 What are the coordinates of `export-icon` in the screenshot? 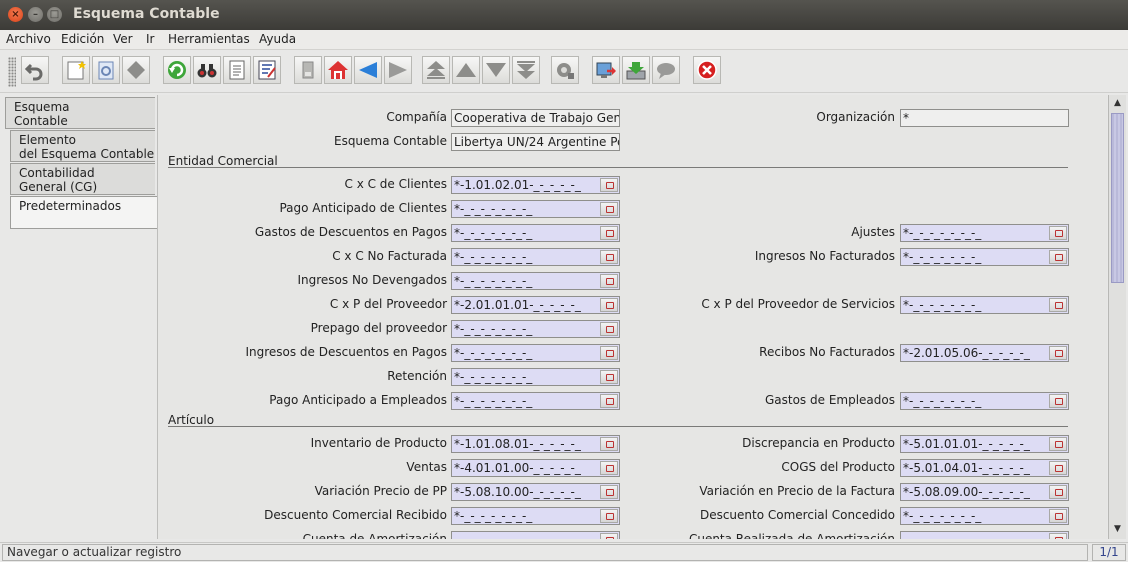 It's located at (606, 70).